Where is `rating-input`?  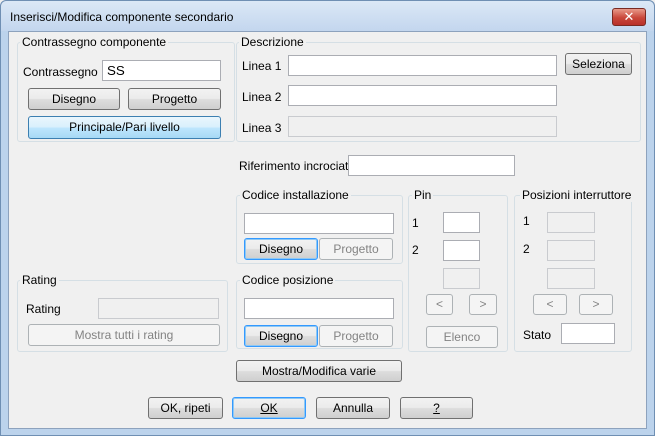 rating-input is located at coordinates (158, 308).